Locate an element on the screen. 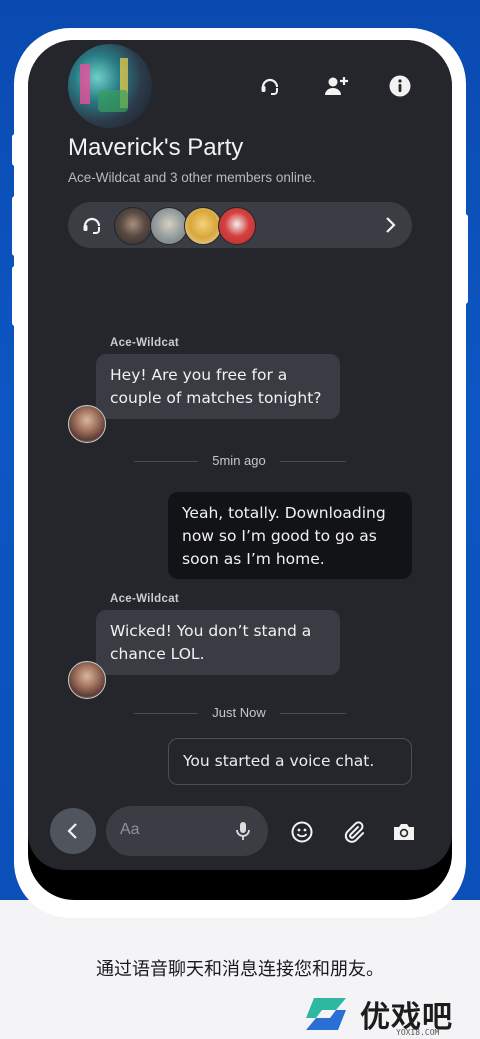 Image resolution: width=480 pixels, height=1039 pixels. promo-caption: 通过语音聊天和消息连接您和朋友。 is located at coordinates (240, 969).